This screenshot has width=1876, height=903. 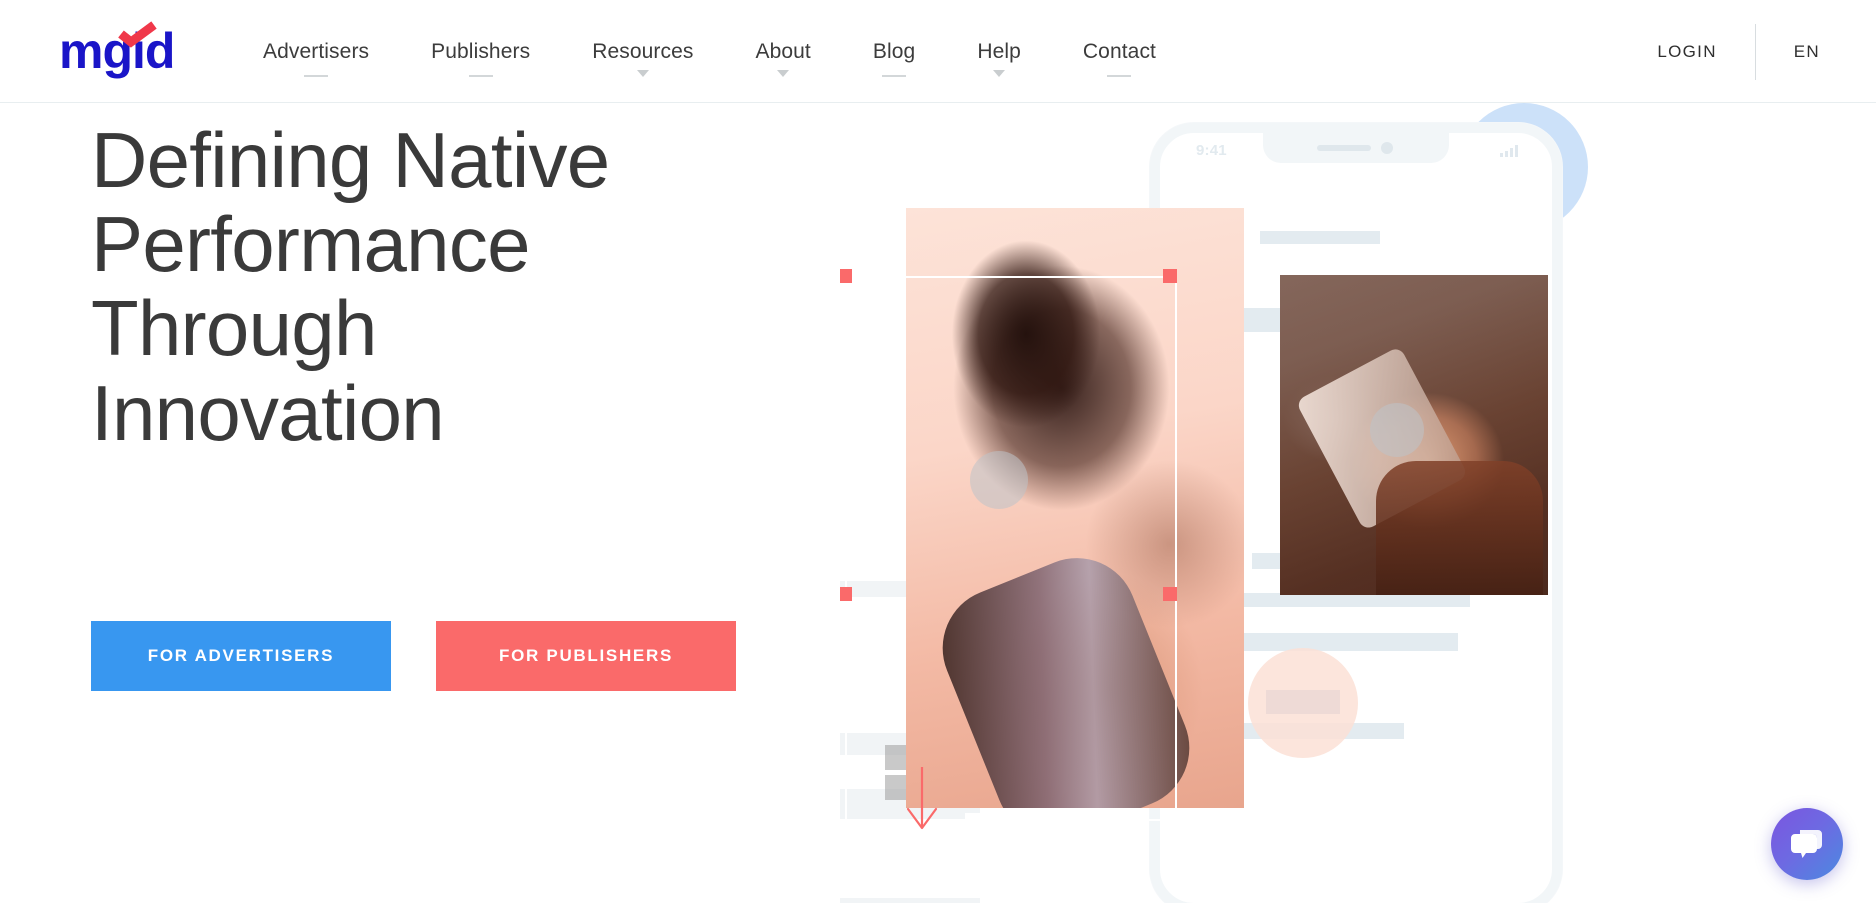 I want to click on selection-handle-bottom-right, so click(x=1170, y=594).